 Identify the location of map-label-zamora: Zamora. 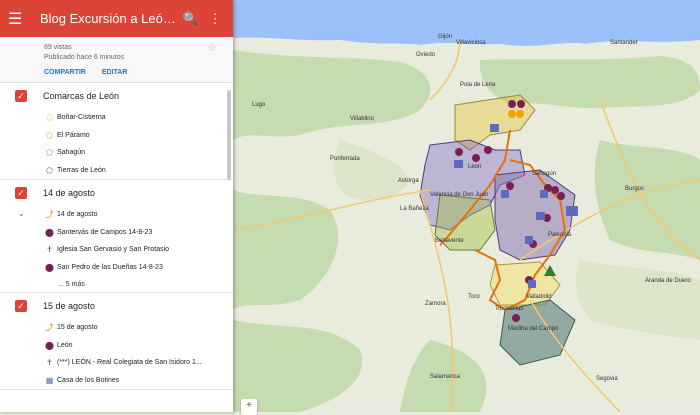
(435, 304).